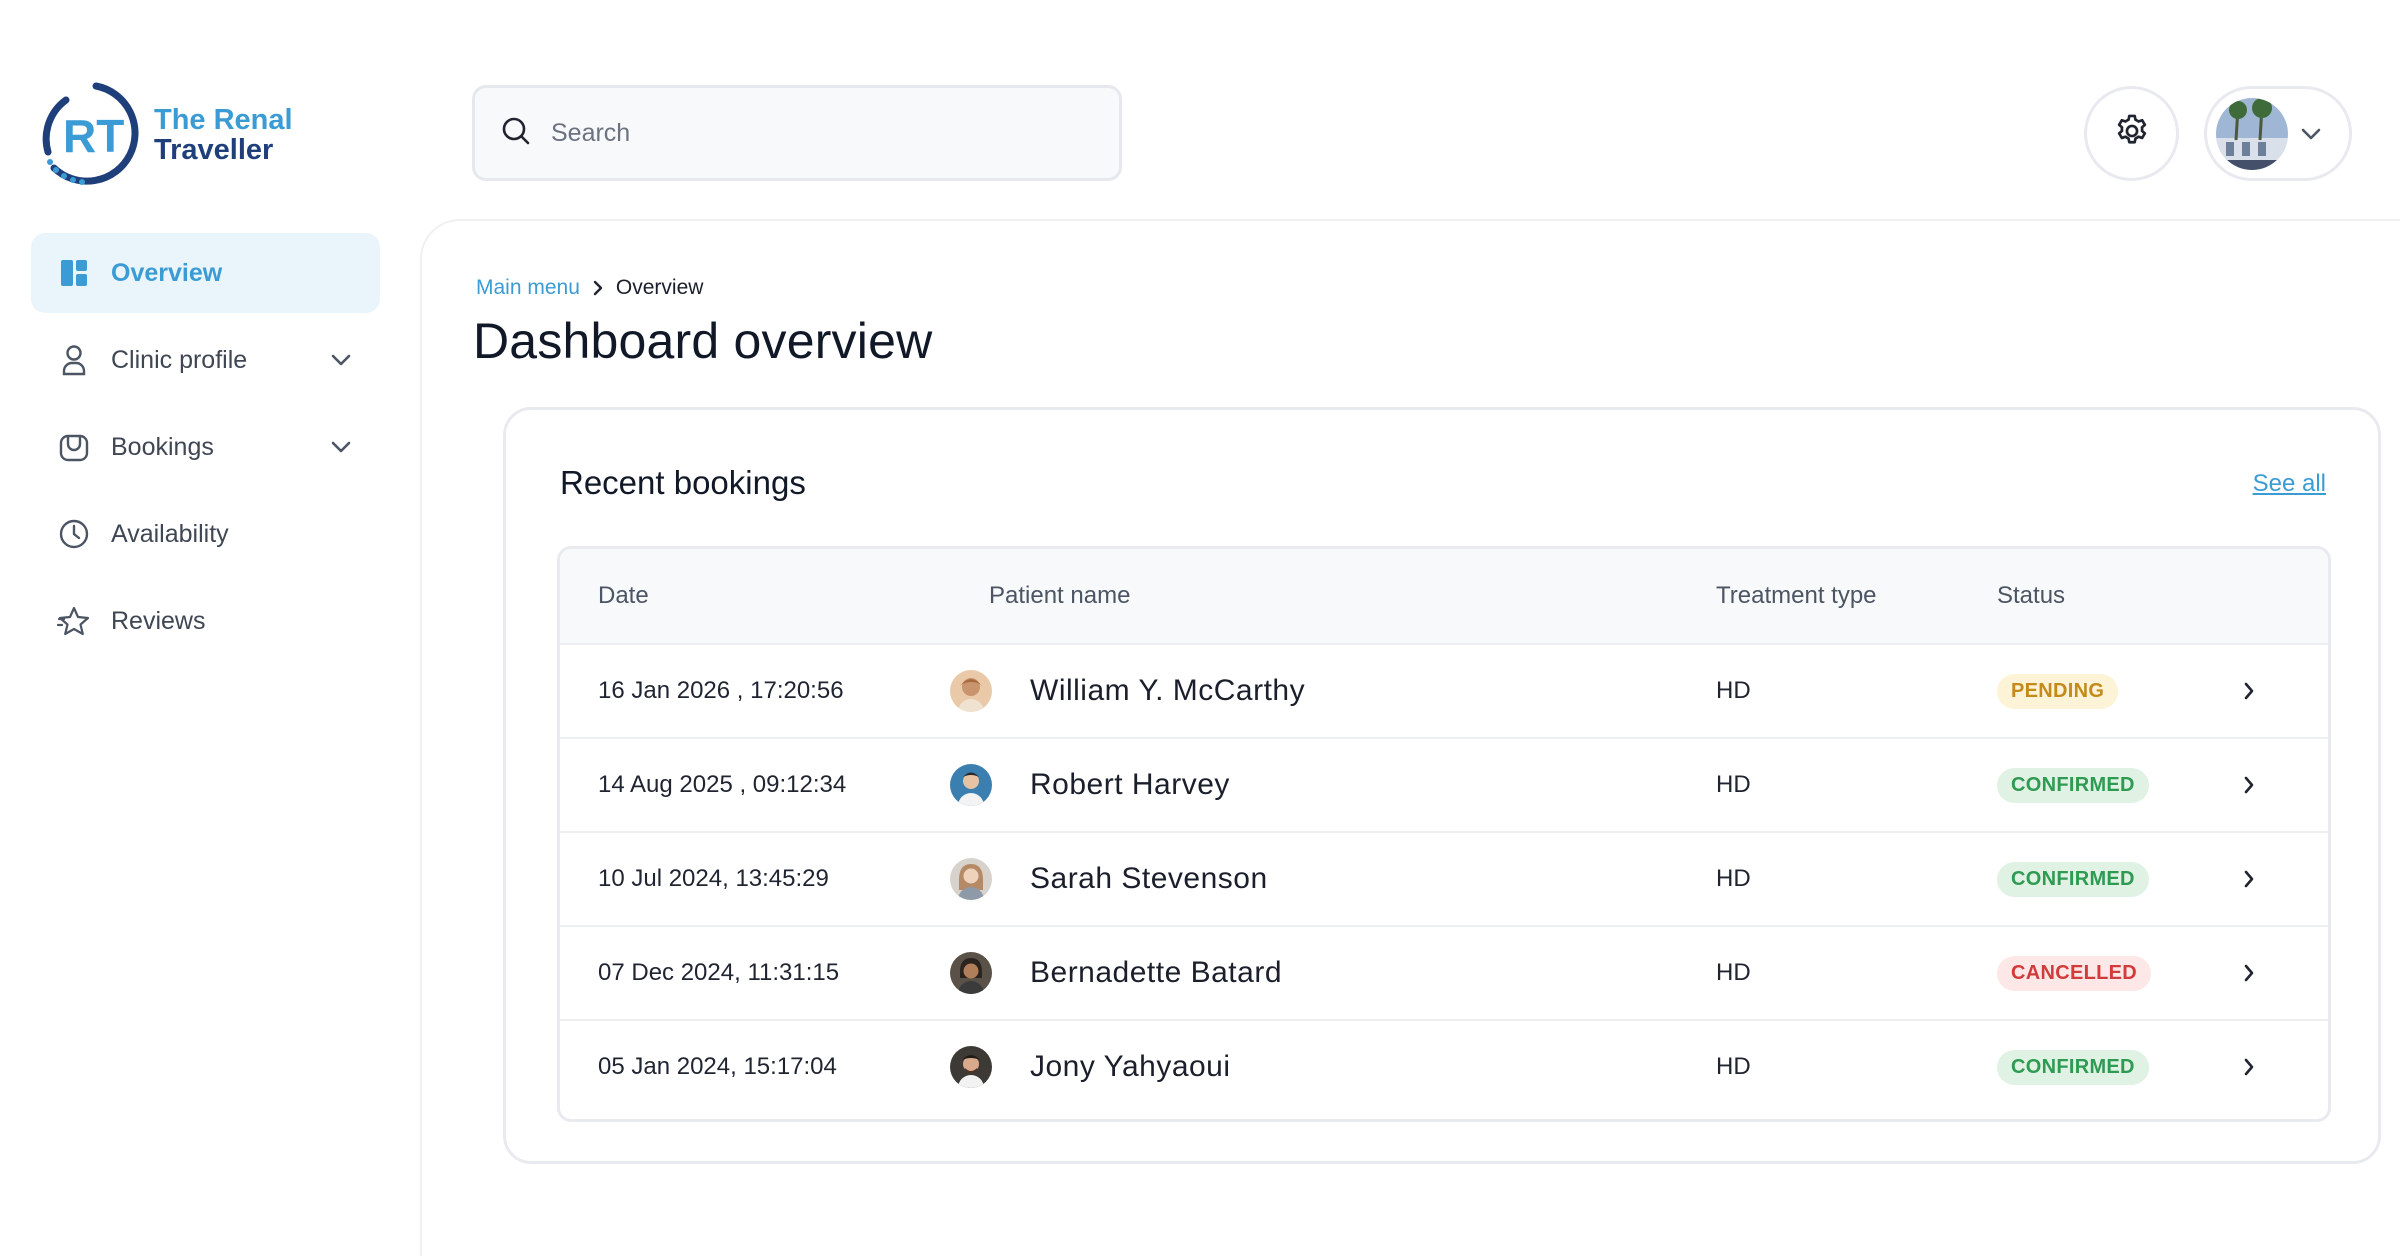 The width and height of the screenshot is (2400, 1256). I want to click on sidebar-item-overview: Overview, so click(205, 273).